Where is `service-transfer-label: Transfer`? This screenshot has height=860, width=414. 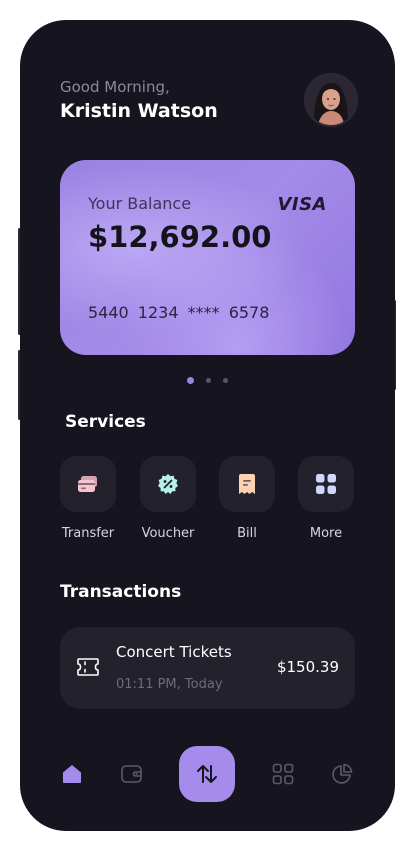 service-transfer-label: Transfer is located at coordinates (88, 533).